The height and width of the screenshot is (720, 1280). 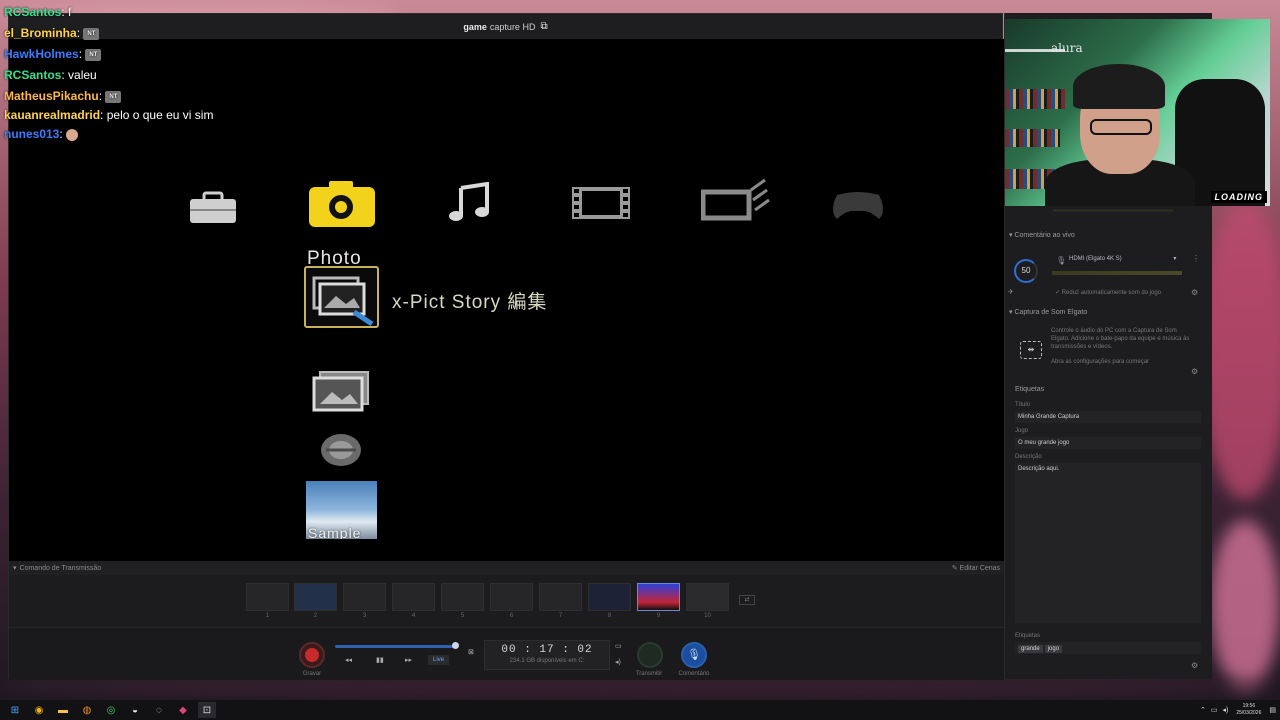 What do you see at coordinates (15, 710) in the screenshot?
I see `windows-start-icon: ⊞` at bounding box center [15, 710].